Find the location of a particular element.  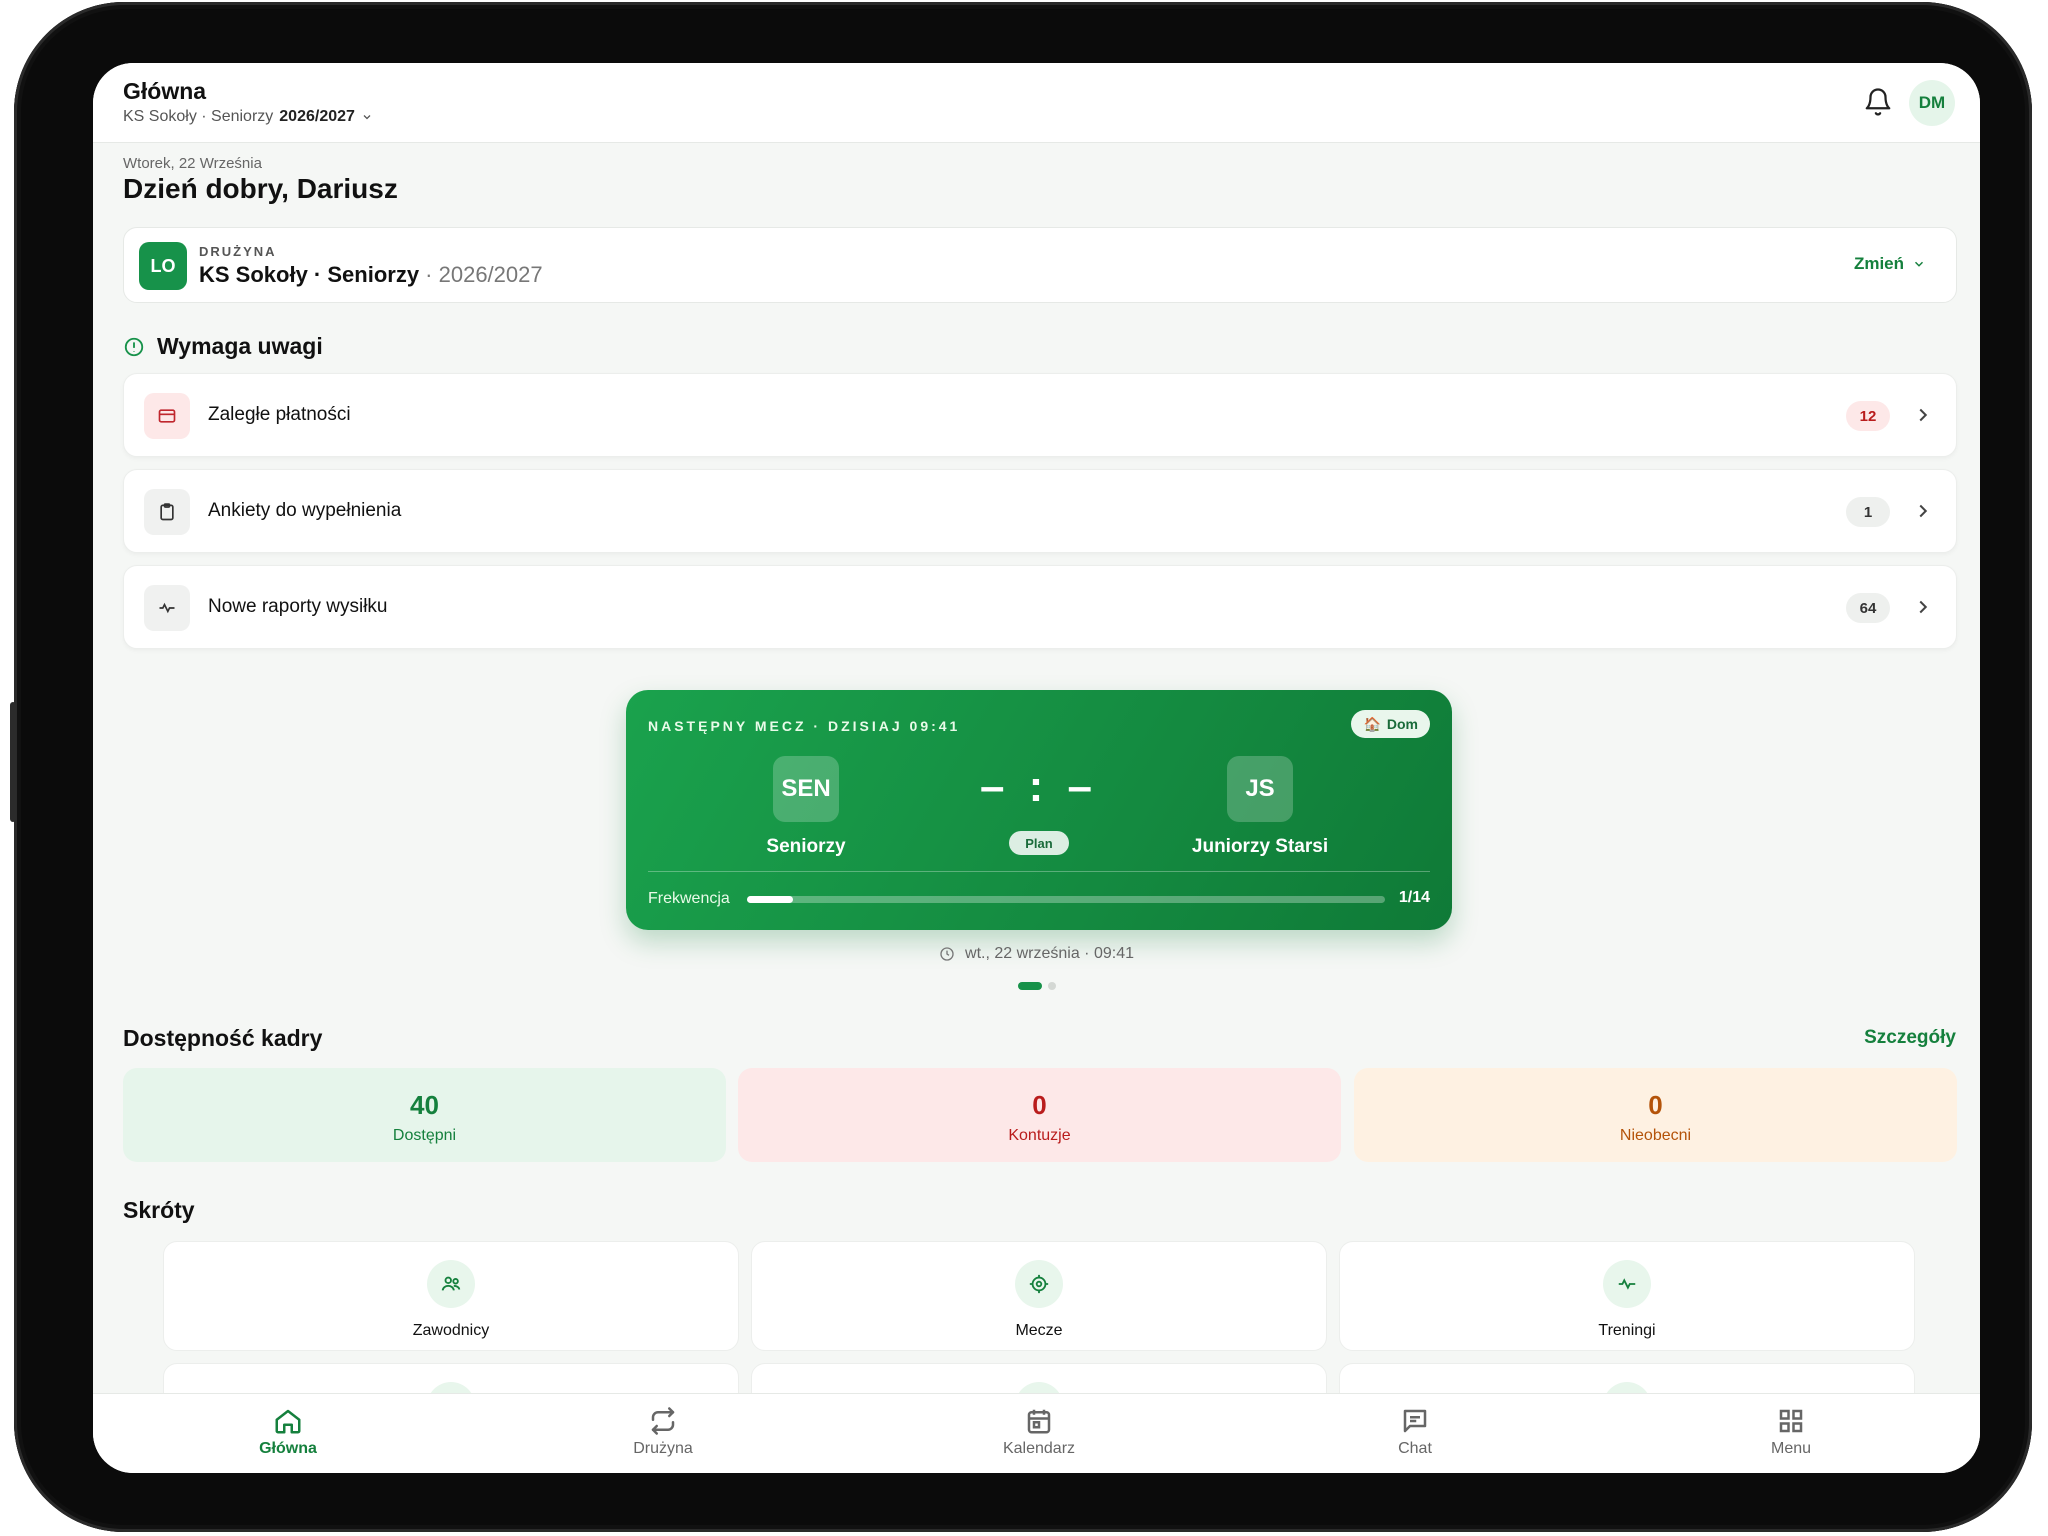

target-icon is located at coordinates (1039, 1284).